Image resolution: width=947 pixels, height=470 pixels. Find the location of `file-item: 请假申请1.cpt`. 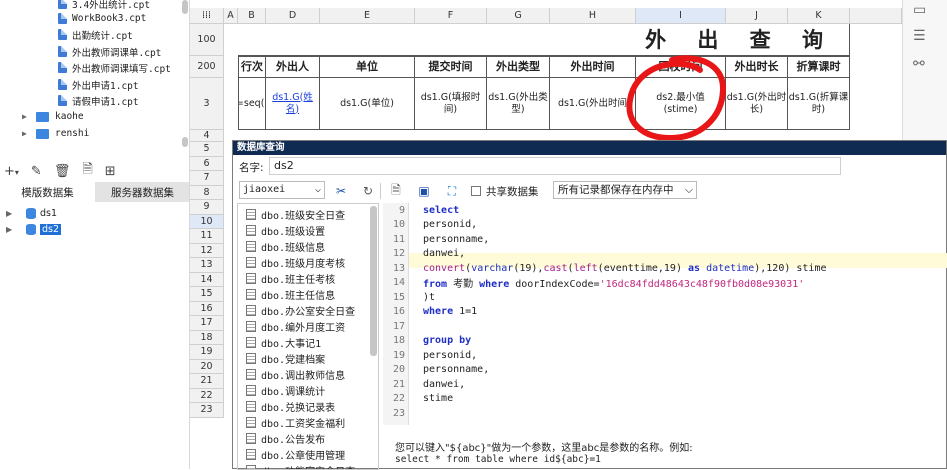

file-item: 请假申请1.cpt is located at coordinates (98, 100).